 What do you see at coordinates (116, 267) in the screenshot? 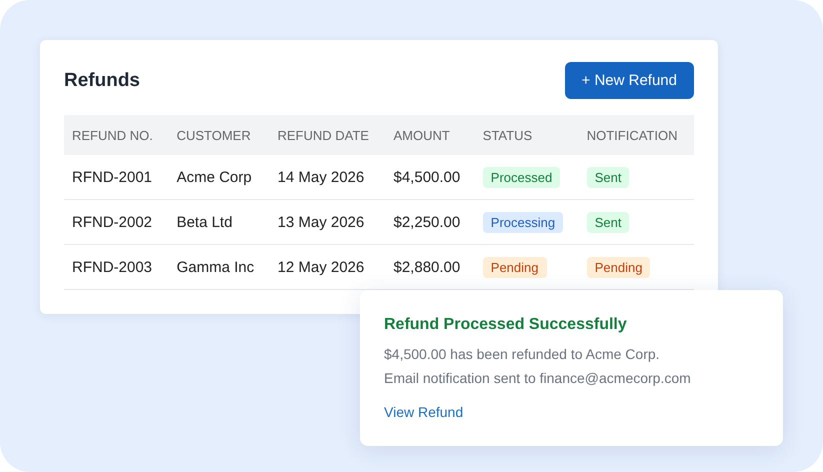
I see `table-cell: RFND-2003` at bounding box center [116, 267].